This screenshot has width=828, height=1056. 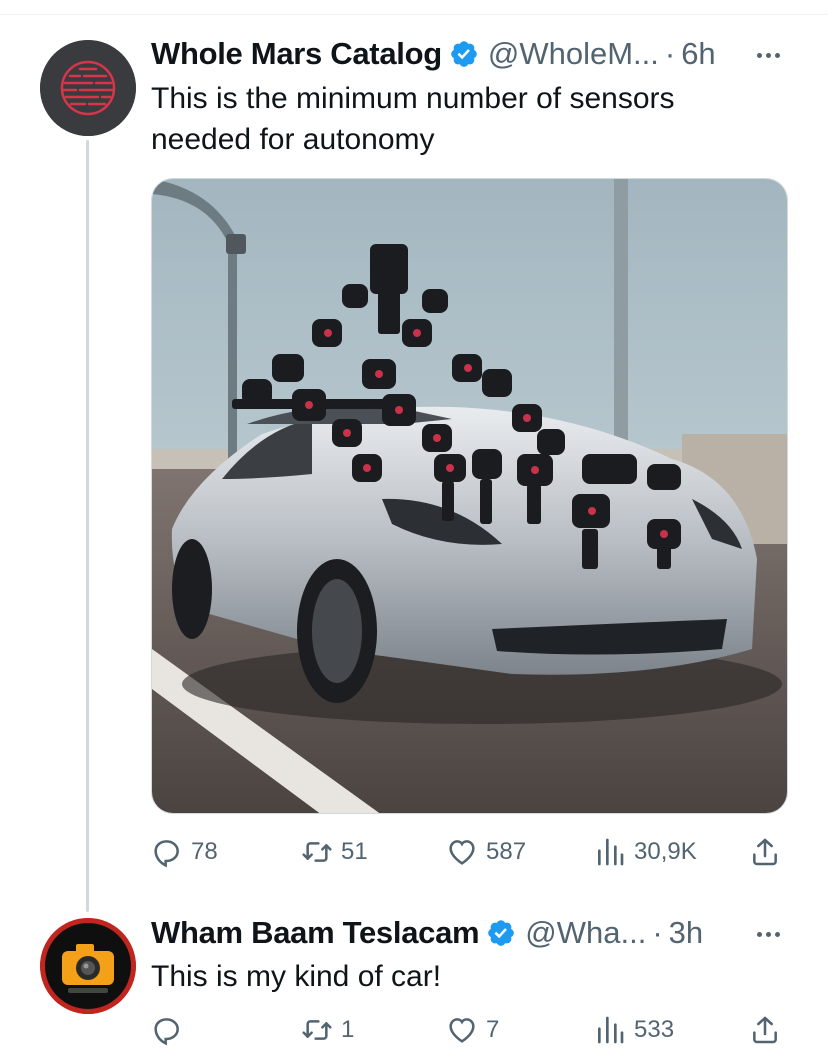 I want to click on like-button: 587, so click(x=486, y=852).